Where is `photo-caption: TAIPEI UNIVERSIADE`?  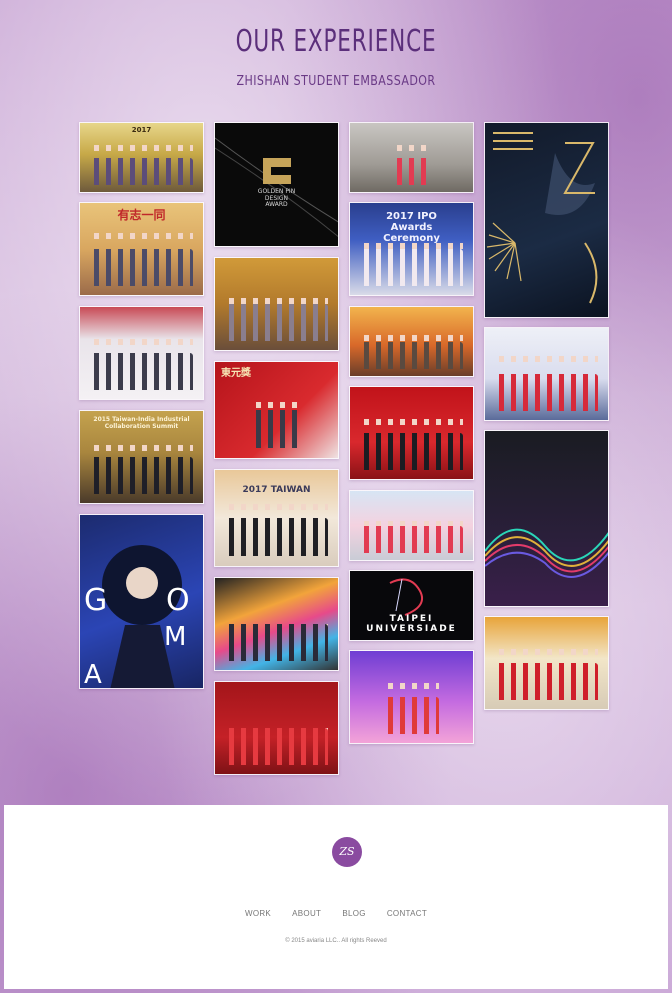 photo-caption: TAIPEI UNIVERSIADE is located at coordinates (411, 624).